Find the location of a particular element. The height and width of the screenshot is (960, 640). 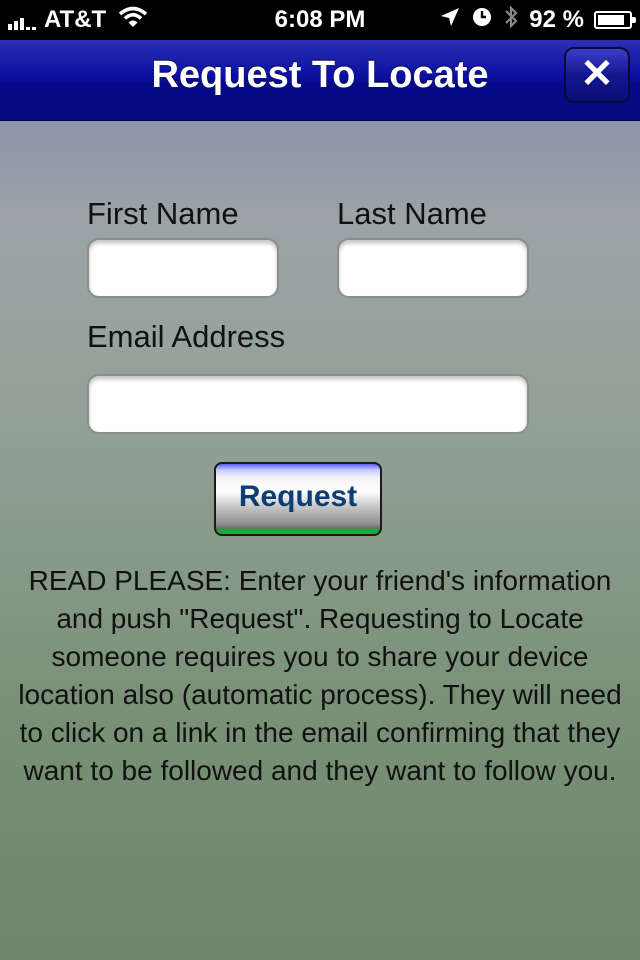

first-name-field is located at coordinates (183, 268).